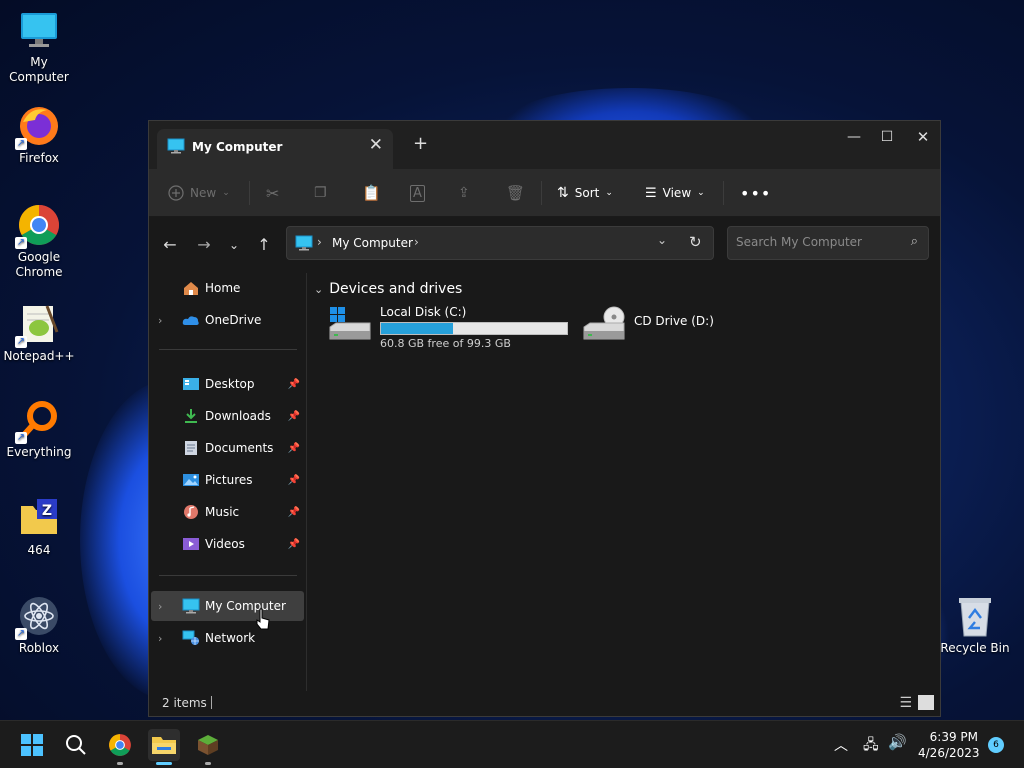 Image resolution: width=1024 pixels, height=768 pixels. I want to click on up-button: ↑, so click(264, 245).